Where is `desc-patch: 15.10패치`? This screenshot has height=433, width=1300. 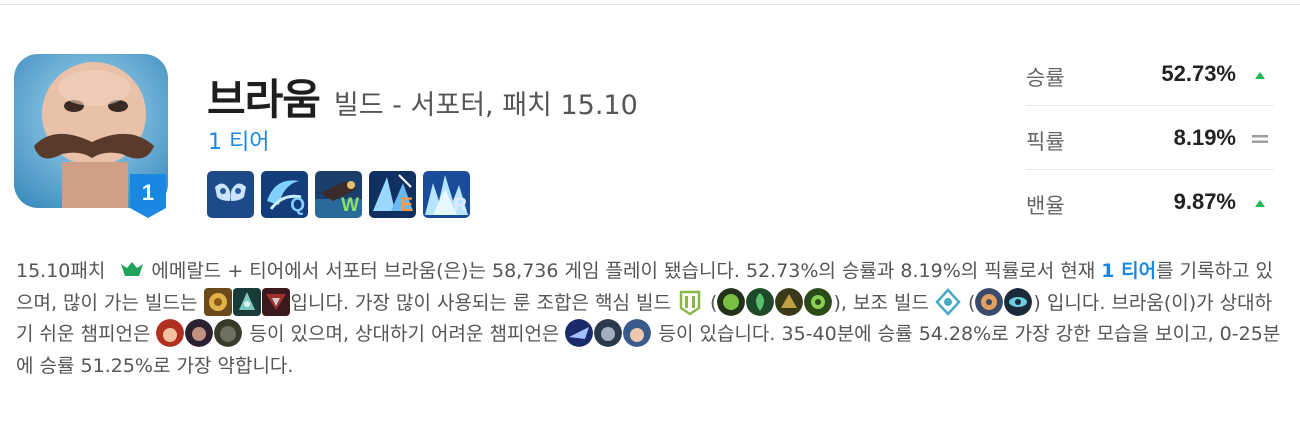
desc-patch: 15.10패치 is located at coordinates (61, 271).